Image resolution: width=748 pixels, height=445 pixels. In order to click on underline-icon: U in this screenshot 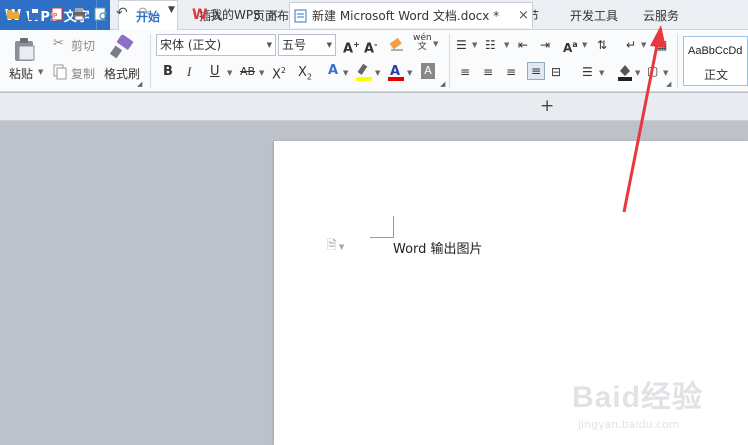, I will do `click(215, 72)`.